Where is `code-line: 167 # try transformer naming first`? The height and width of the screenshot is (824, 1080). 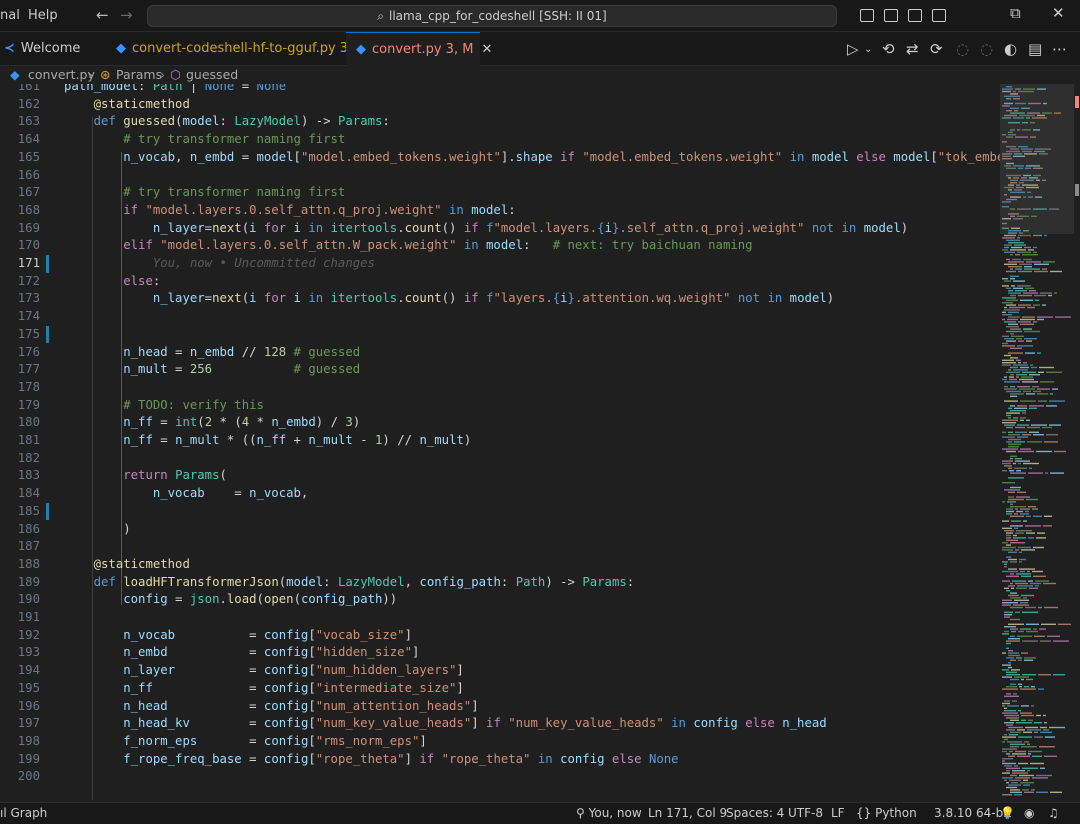 code-line: 167 # try transformer naming first is located at coordinates (500, 193).